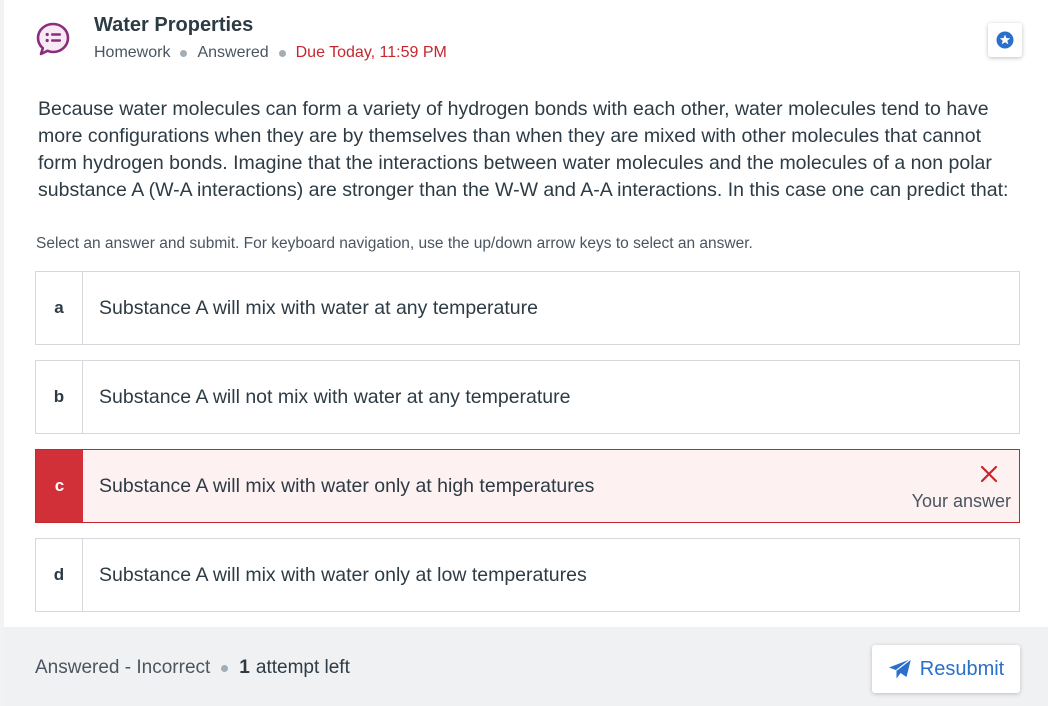  What do you see at coordinates (59, 397) in the screenshot?
I see `option-letter: b` at bounding box center [59, 397].